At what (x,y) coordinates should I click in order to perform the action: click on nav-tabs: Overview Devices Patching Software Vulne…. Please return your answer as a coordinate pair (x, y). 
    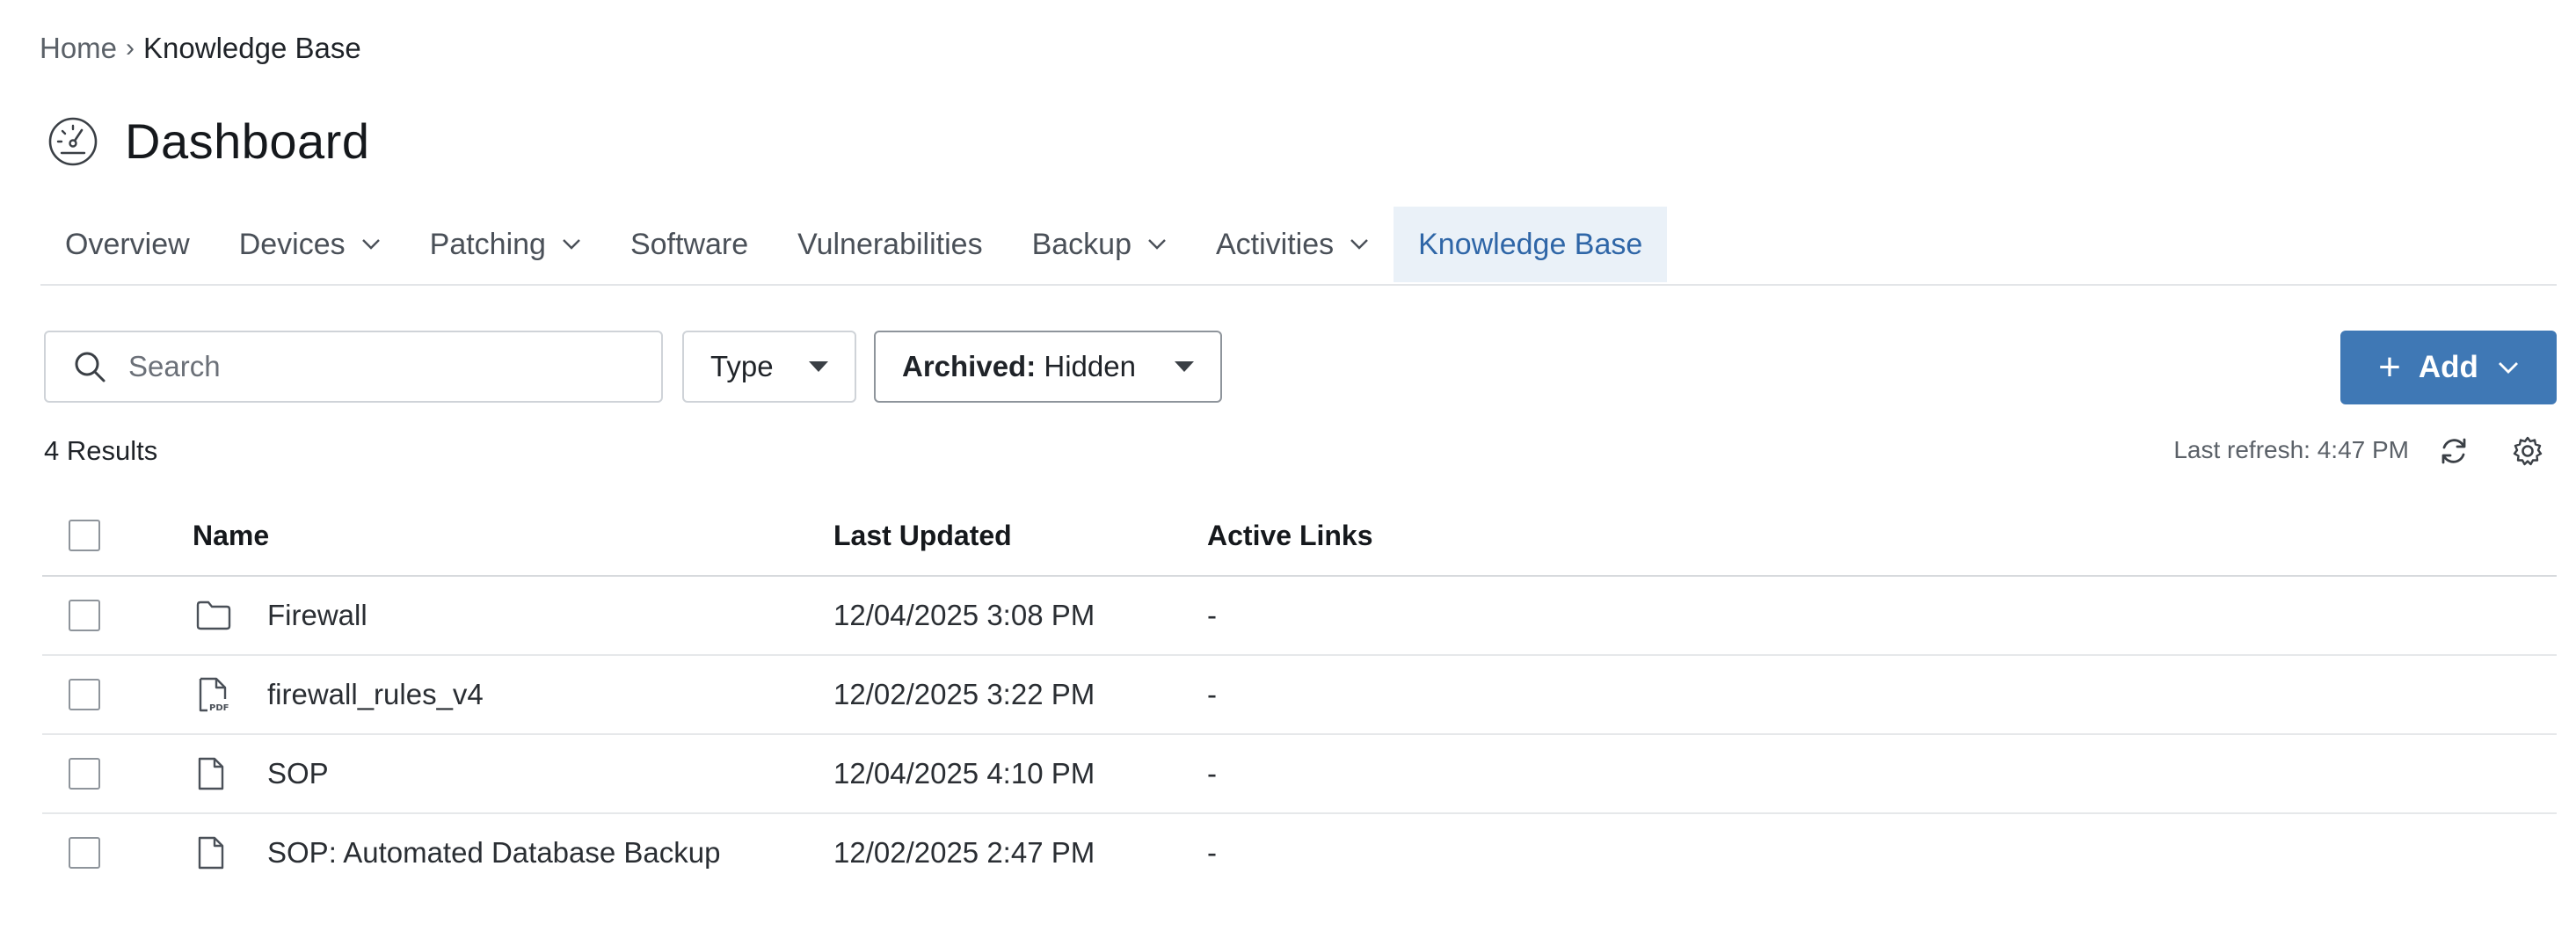
    Looking at the image, I should click on (1298, 246).